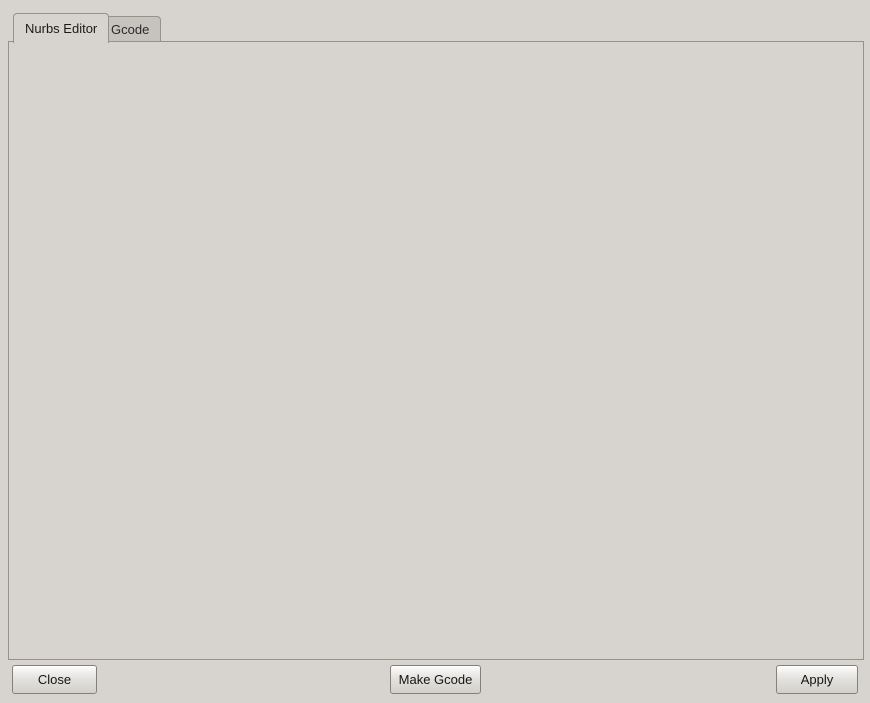  I want to click on close-button: Close, so click(54, 679).